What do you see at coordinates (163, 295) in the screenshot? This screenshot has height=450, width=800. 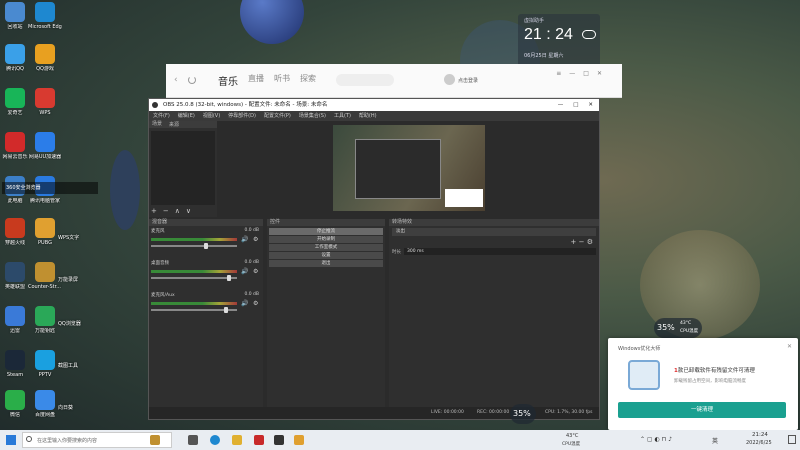 I see `mixer-track-name: 麦克风/Aux` at bounding box center [163, 295].